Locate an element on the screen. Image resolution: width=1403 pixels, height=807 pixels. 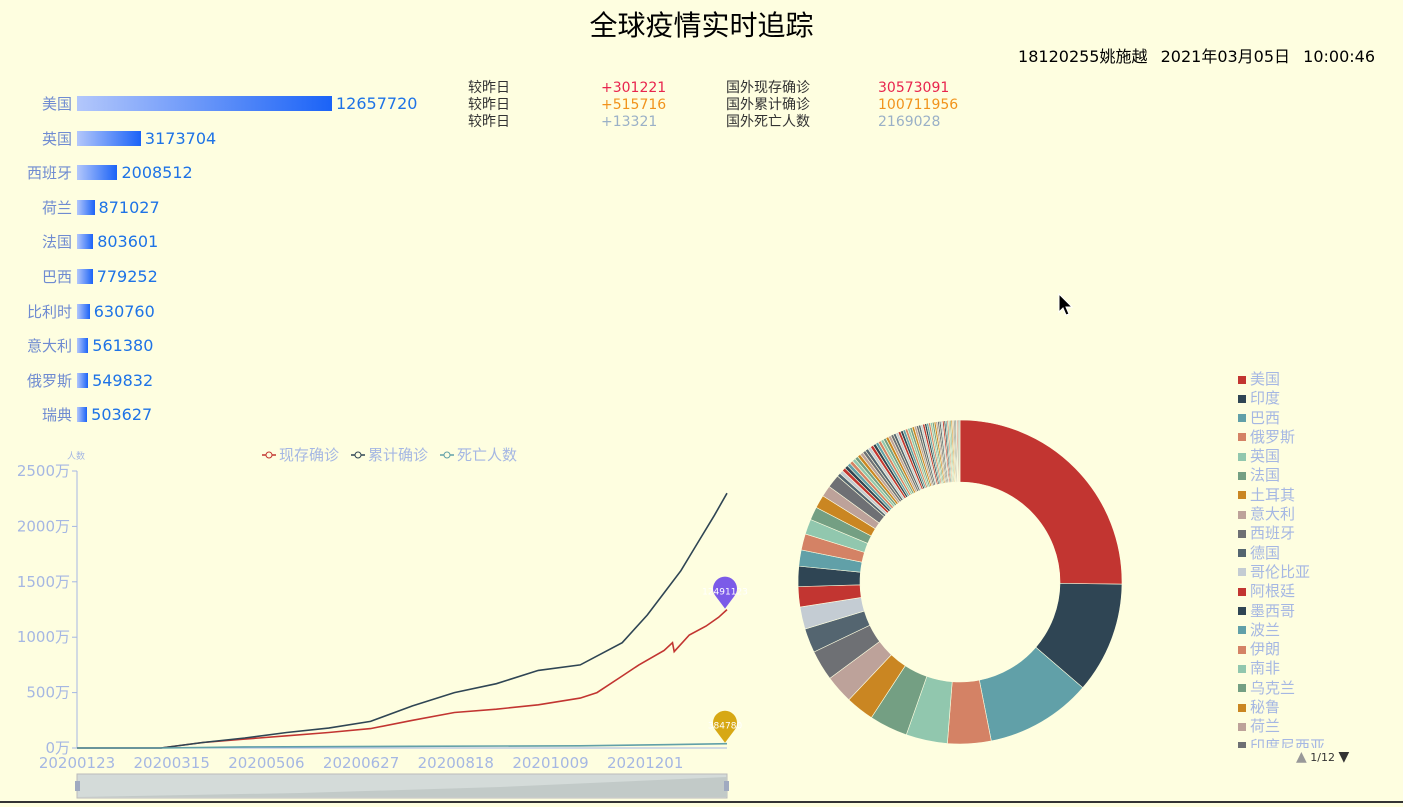
page-down-icon: ▼ is located at coordinates (1343, 757).